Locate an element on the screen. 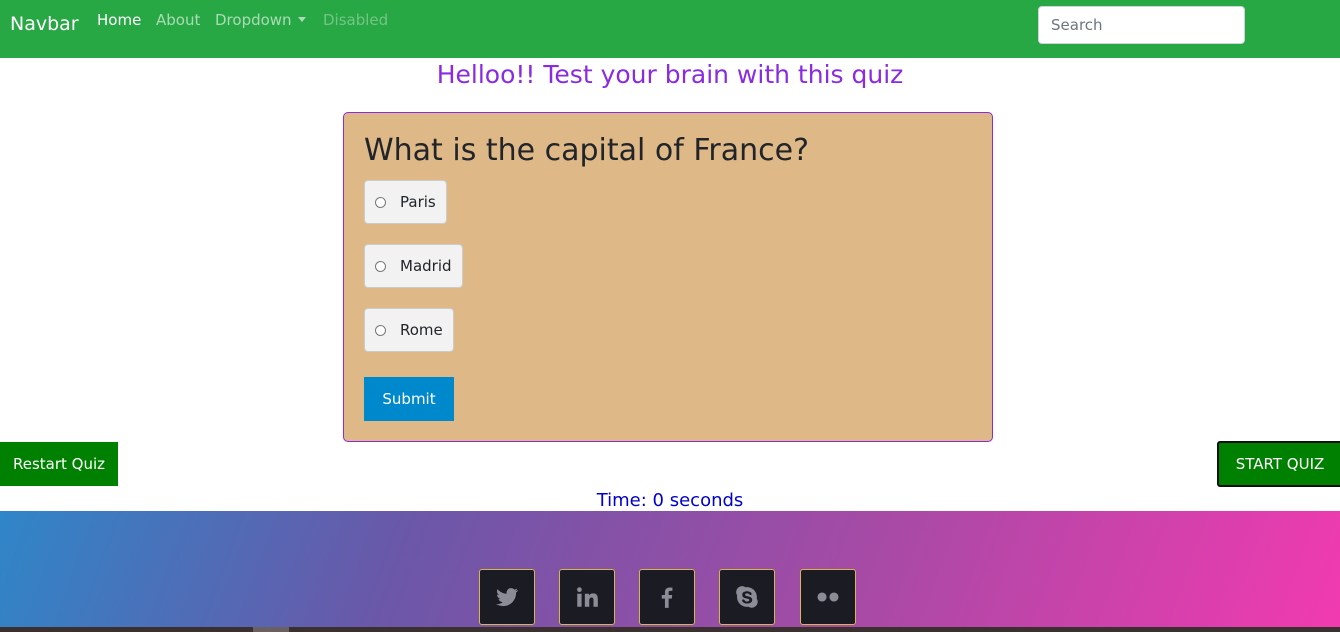 Image resolution: width=1340 pixels, height=632 pixels. option-madrid: Madrid is located at coordinates (413, 266).